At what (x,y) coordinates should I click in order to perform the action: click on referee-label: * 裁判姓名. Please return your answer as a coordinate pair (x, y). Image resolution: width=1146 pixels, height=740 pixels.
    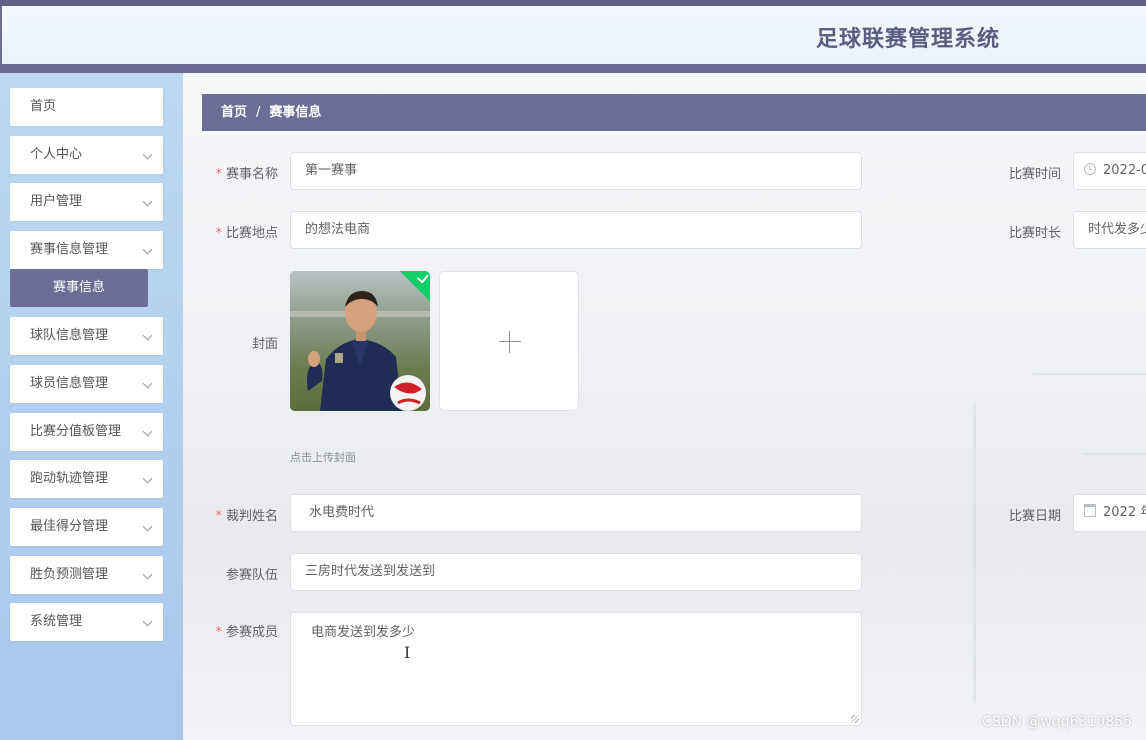
    Looking at the image, I should click on (238, 514).